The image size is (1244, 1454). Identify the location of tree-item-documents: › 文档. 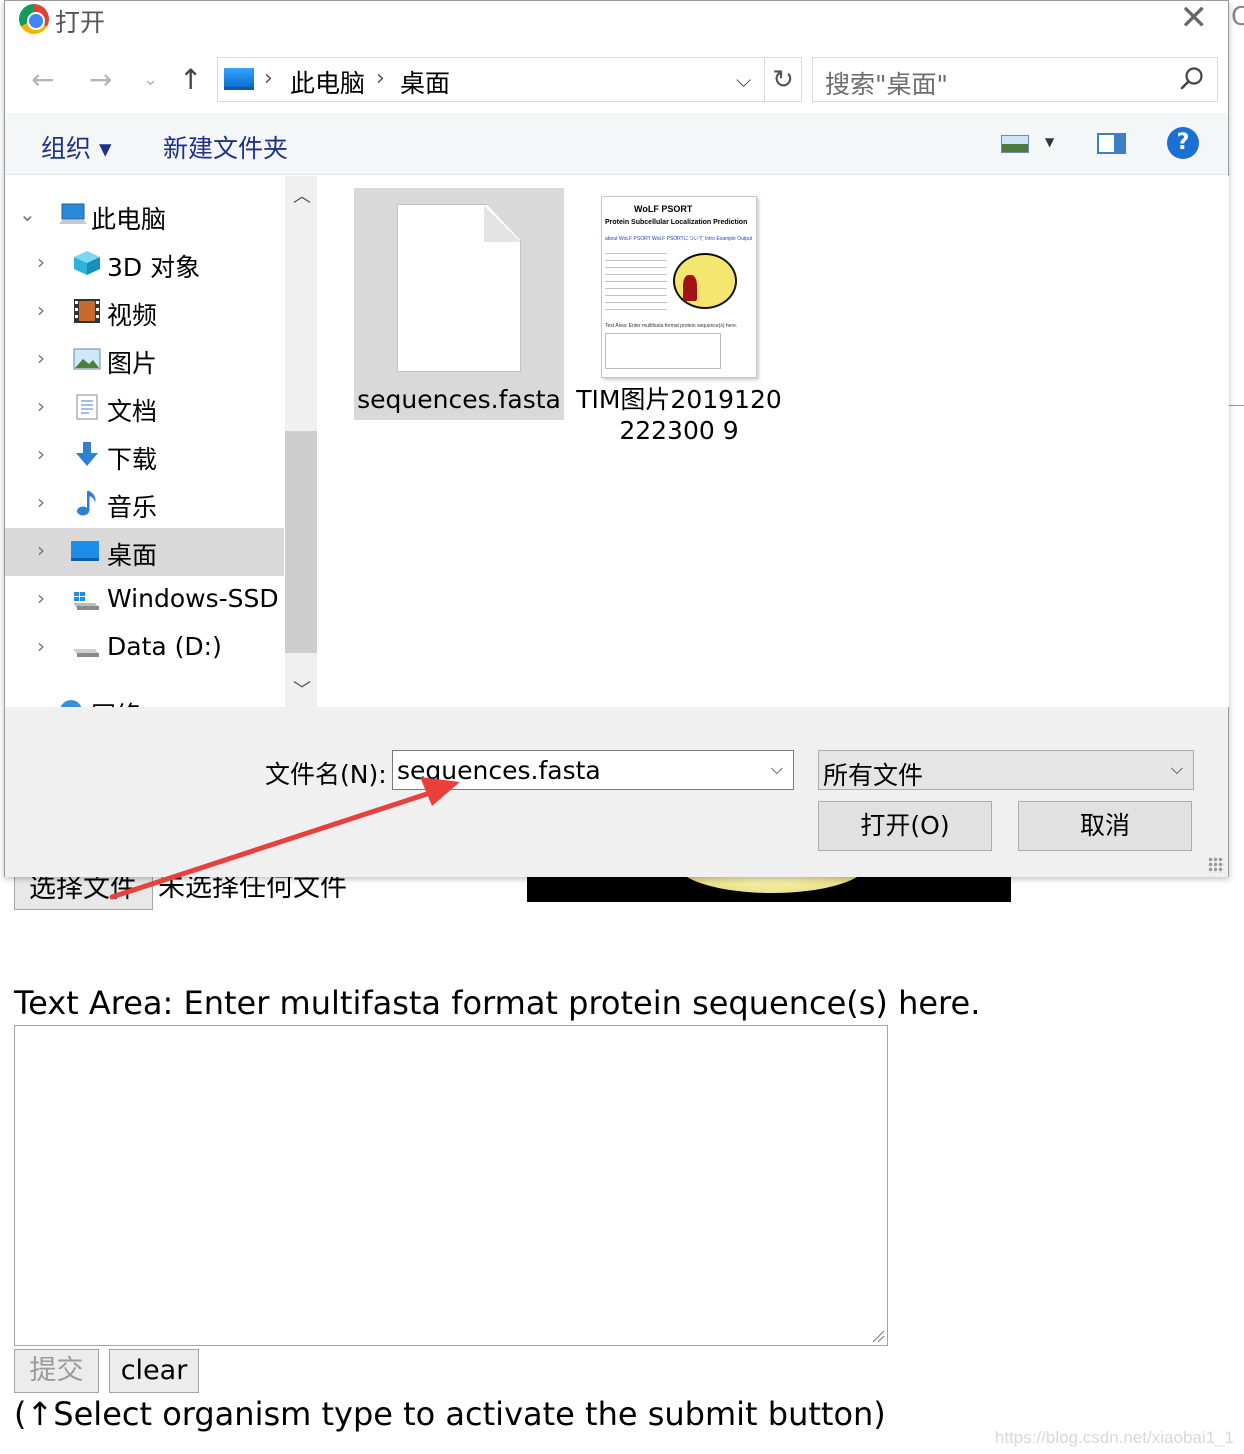
(144, 408).